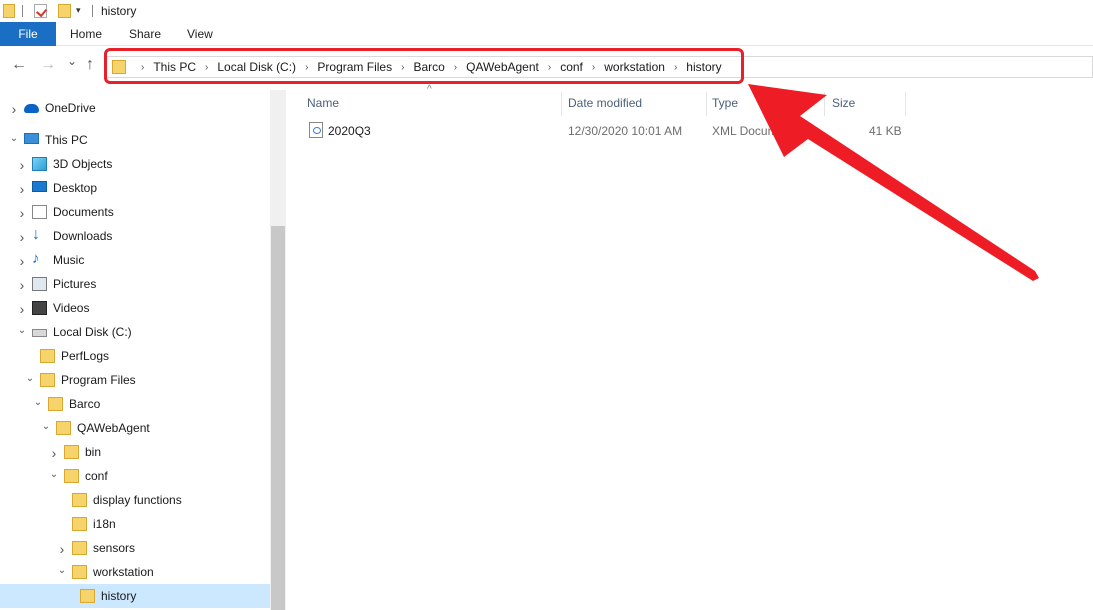  I want to click on ribbon-tabs: File Home Share View, so click(546, 34).